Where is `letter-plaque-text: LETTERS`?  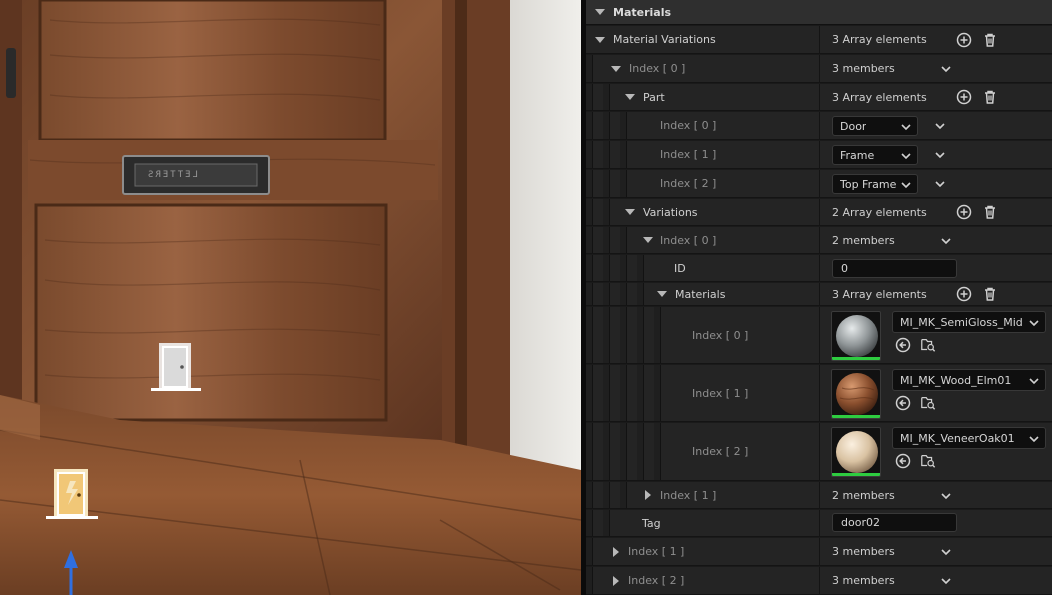 letter-plaque-text: LETTERS is located at coordinates (172, 175).